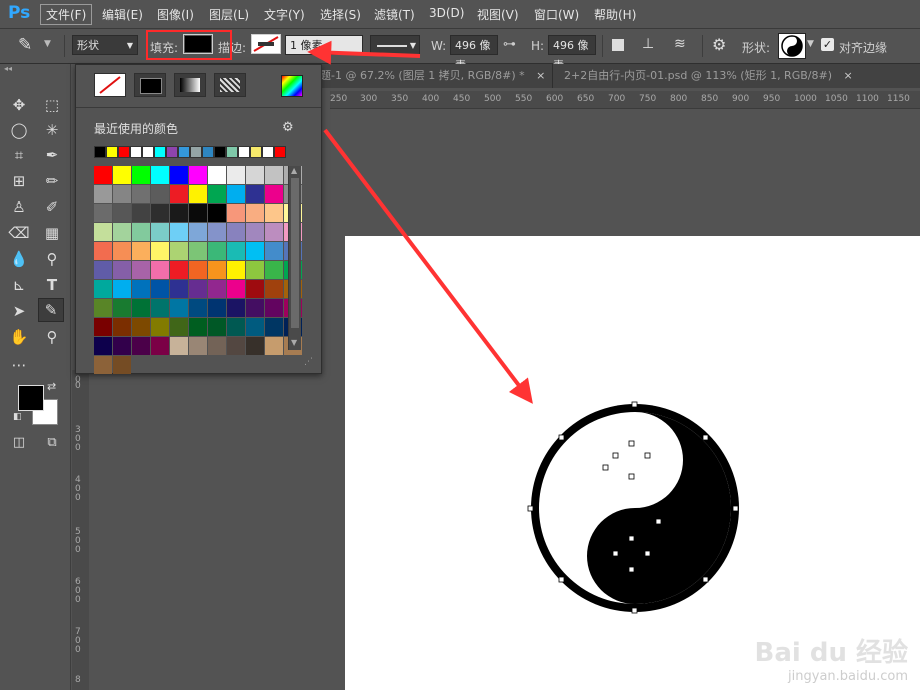  I want to click on menu-layer: 图层(L), so click(229, 14).